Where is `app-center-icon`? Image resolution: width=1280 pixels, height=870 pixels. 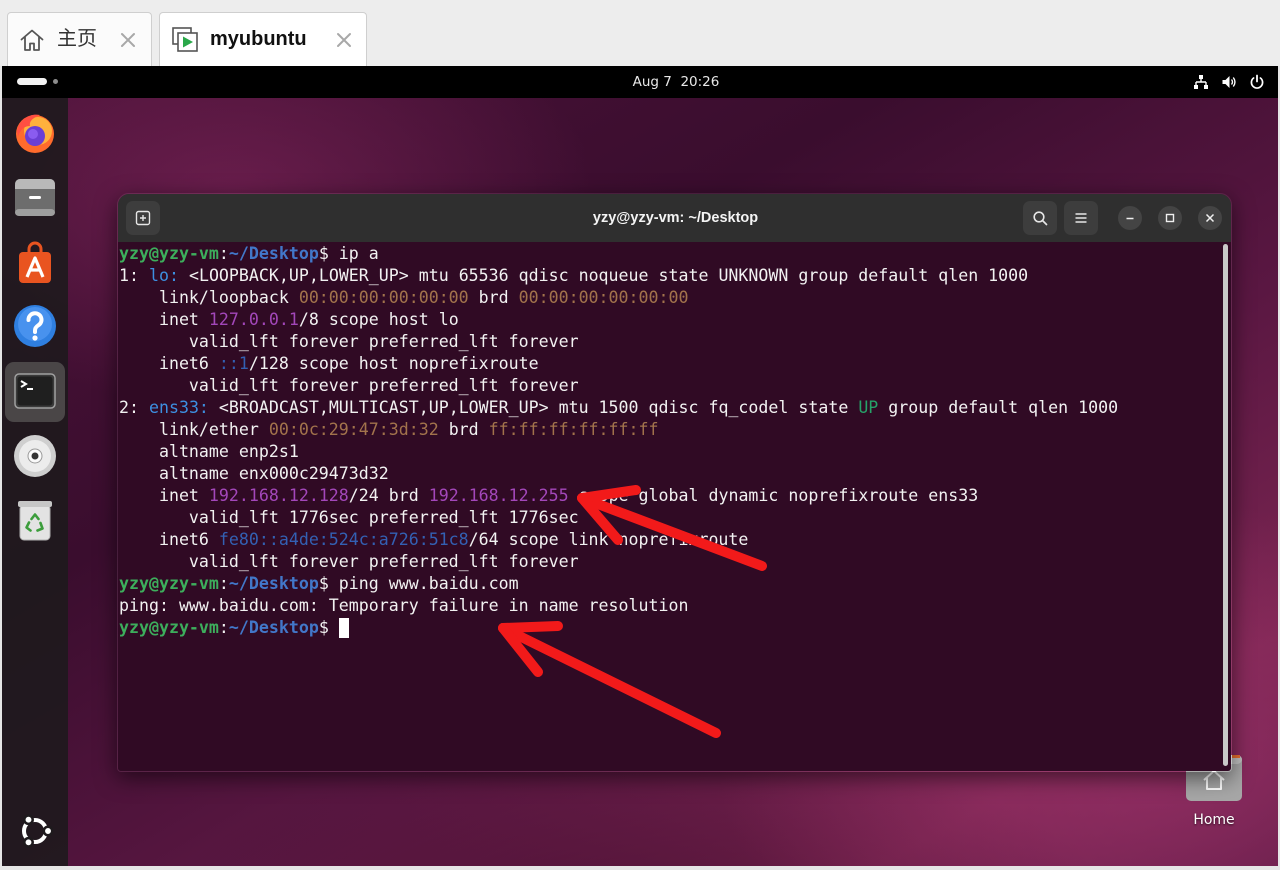
app-center-icon is located at coordinates (35, 262).